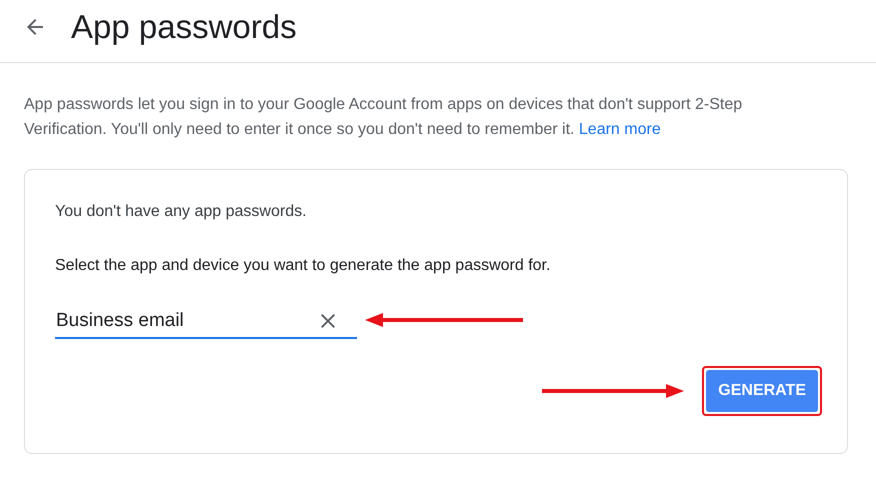 The image size is (876, 495). Describe the element at coordinates (206, 322) in the screenshot. I see `input-field: Business email` at that location.